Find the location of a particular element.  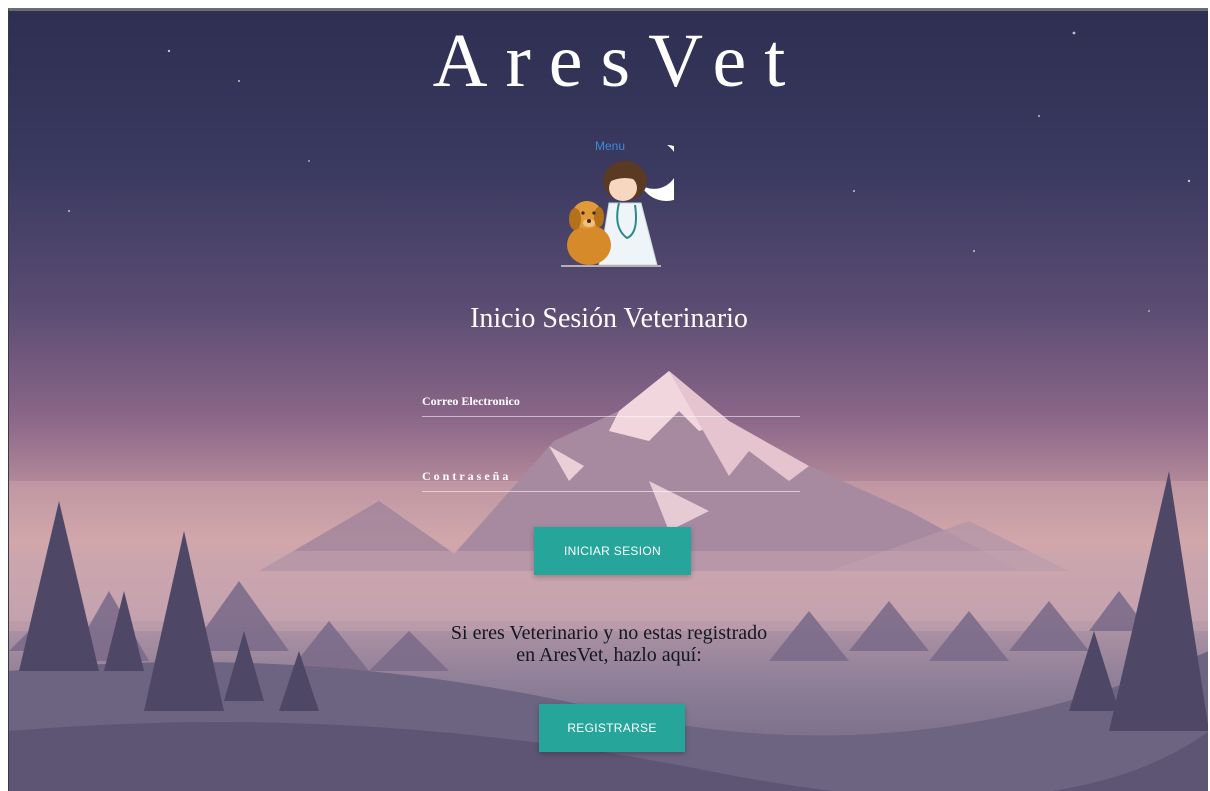

vet-logo-icon is located at coordinates (617, 206).